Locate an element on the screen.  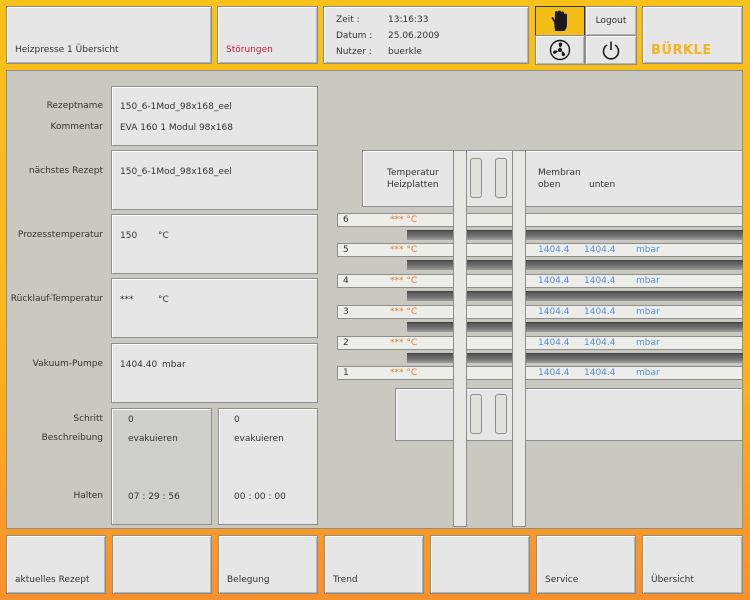
date-value: 25.06.2009 is located at coordinates (414, 36).